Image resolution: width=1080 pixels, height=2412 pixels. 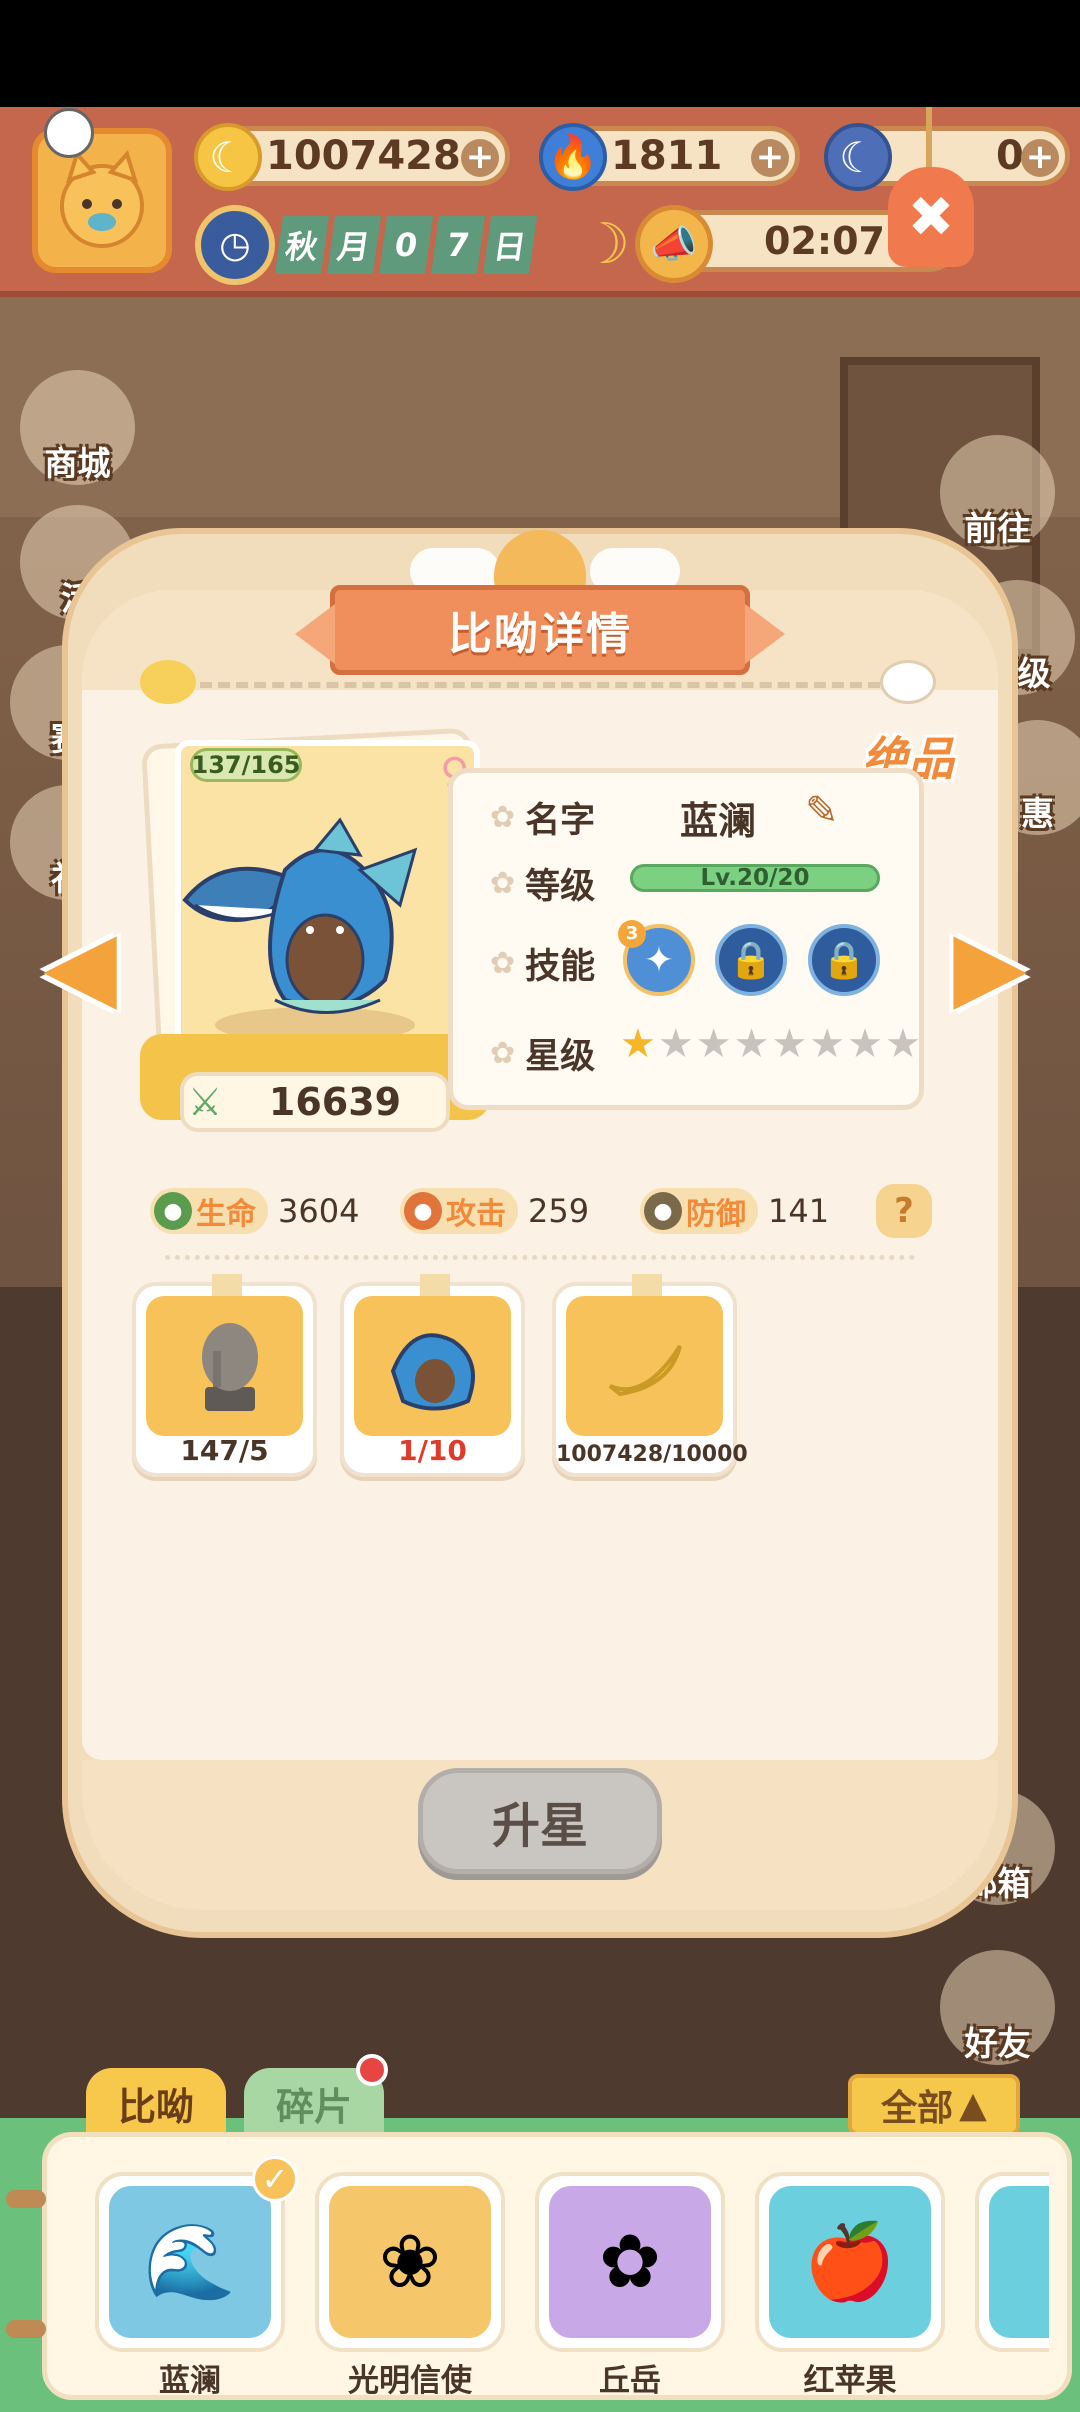 What do you see at coordinates (228, 157) in the screenshot?
I see `banana-icon: ☾` at bounding box center [228, 157].